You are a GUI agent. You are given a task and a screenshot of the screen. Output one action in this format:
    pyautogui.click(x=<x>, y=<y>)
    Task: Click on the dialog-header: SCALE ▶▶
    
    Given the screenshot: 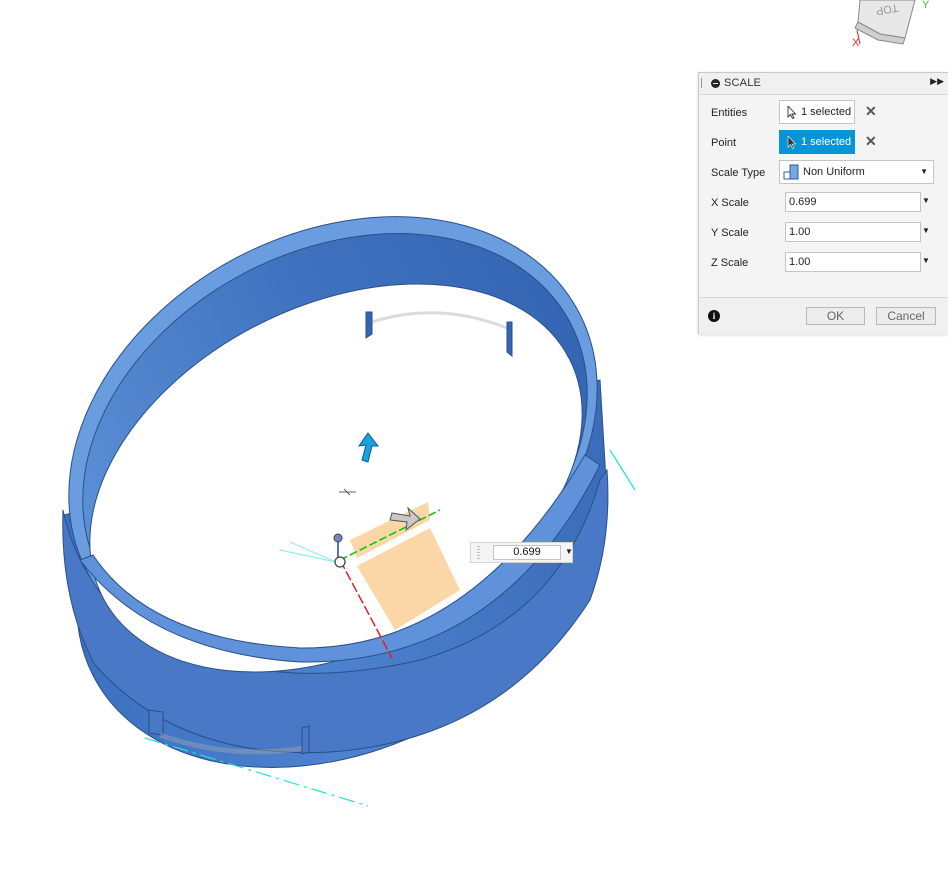 What is the action you would take?
    pyautogui.click(x=823, y=84)
    